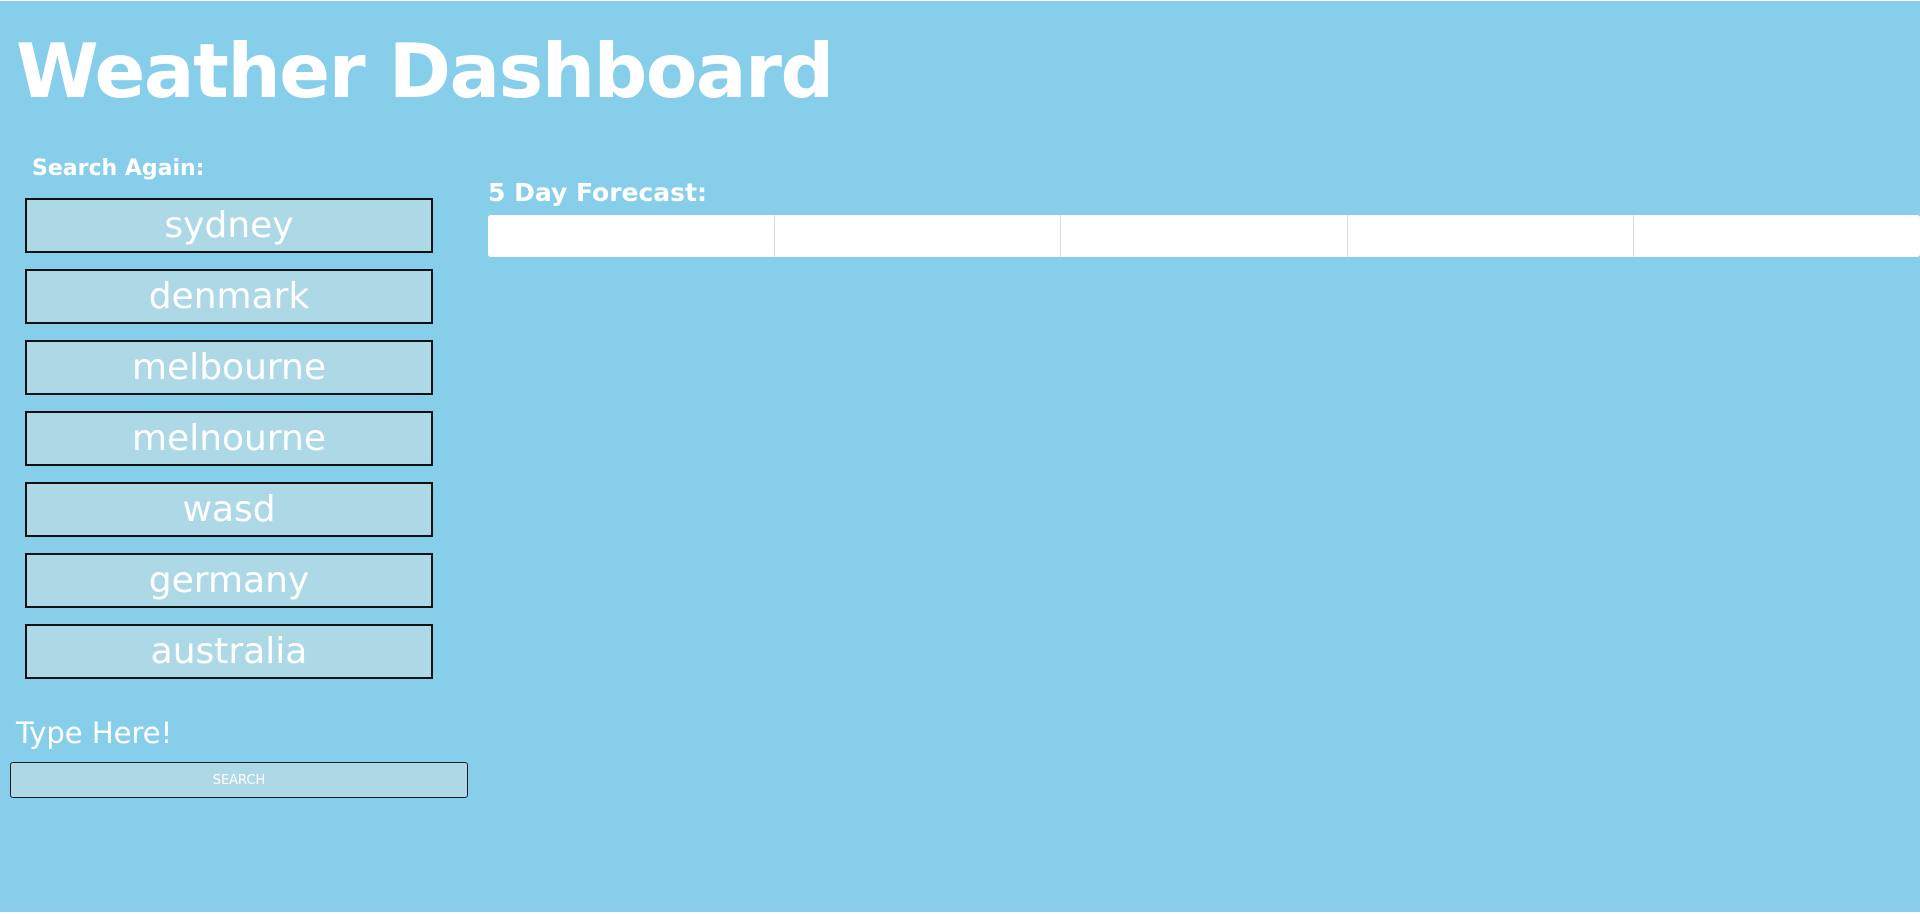 The height and width of the screenshot is (914, 1920). Describe the element at coordinates (94, 733) in the screenshot. I see `search-input-label: Type Here!` at that location.